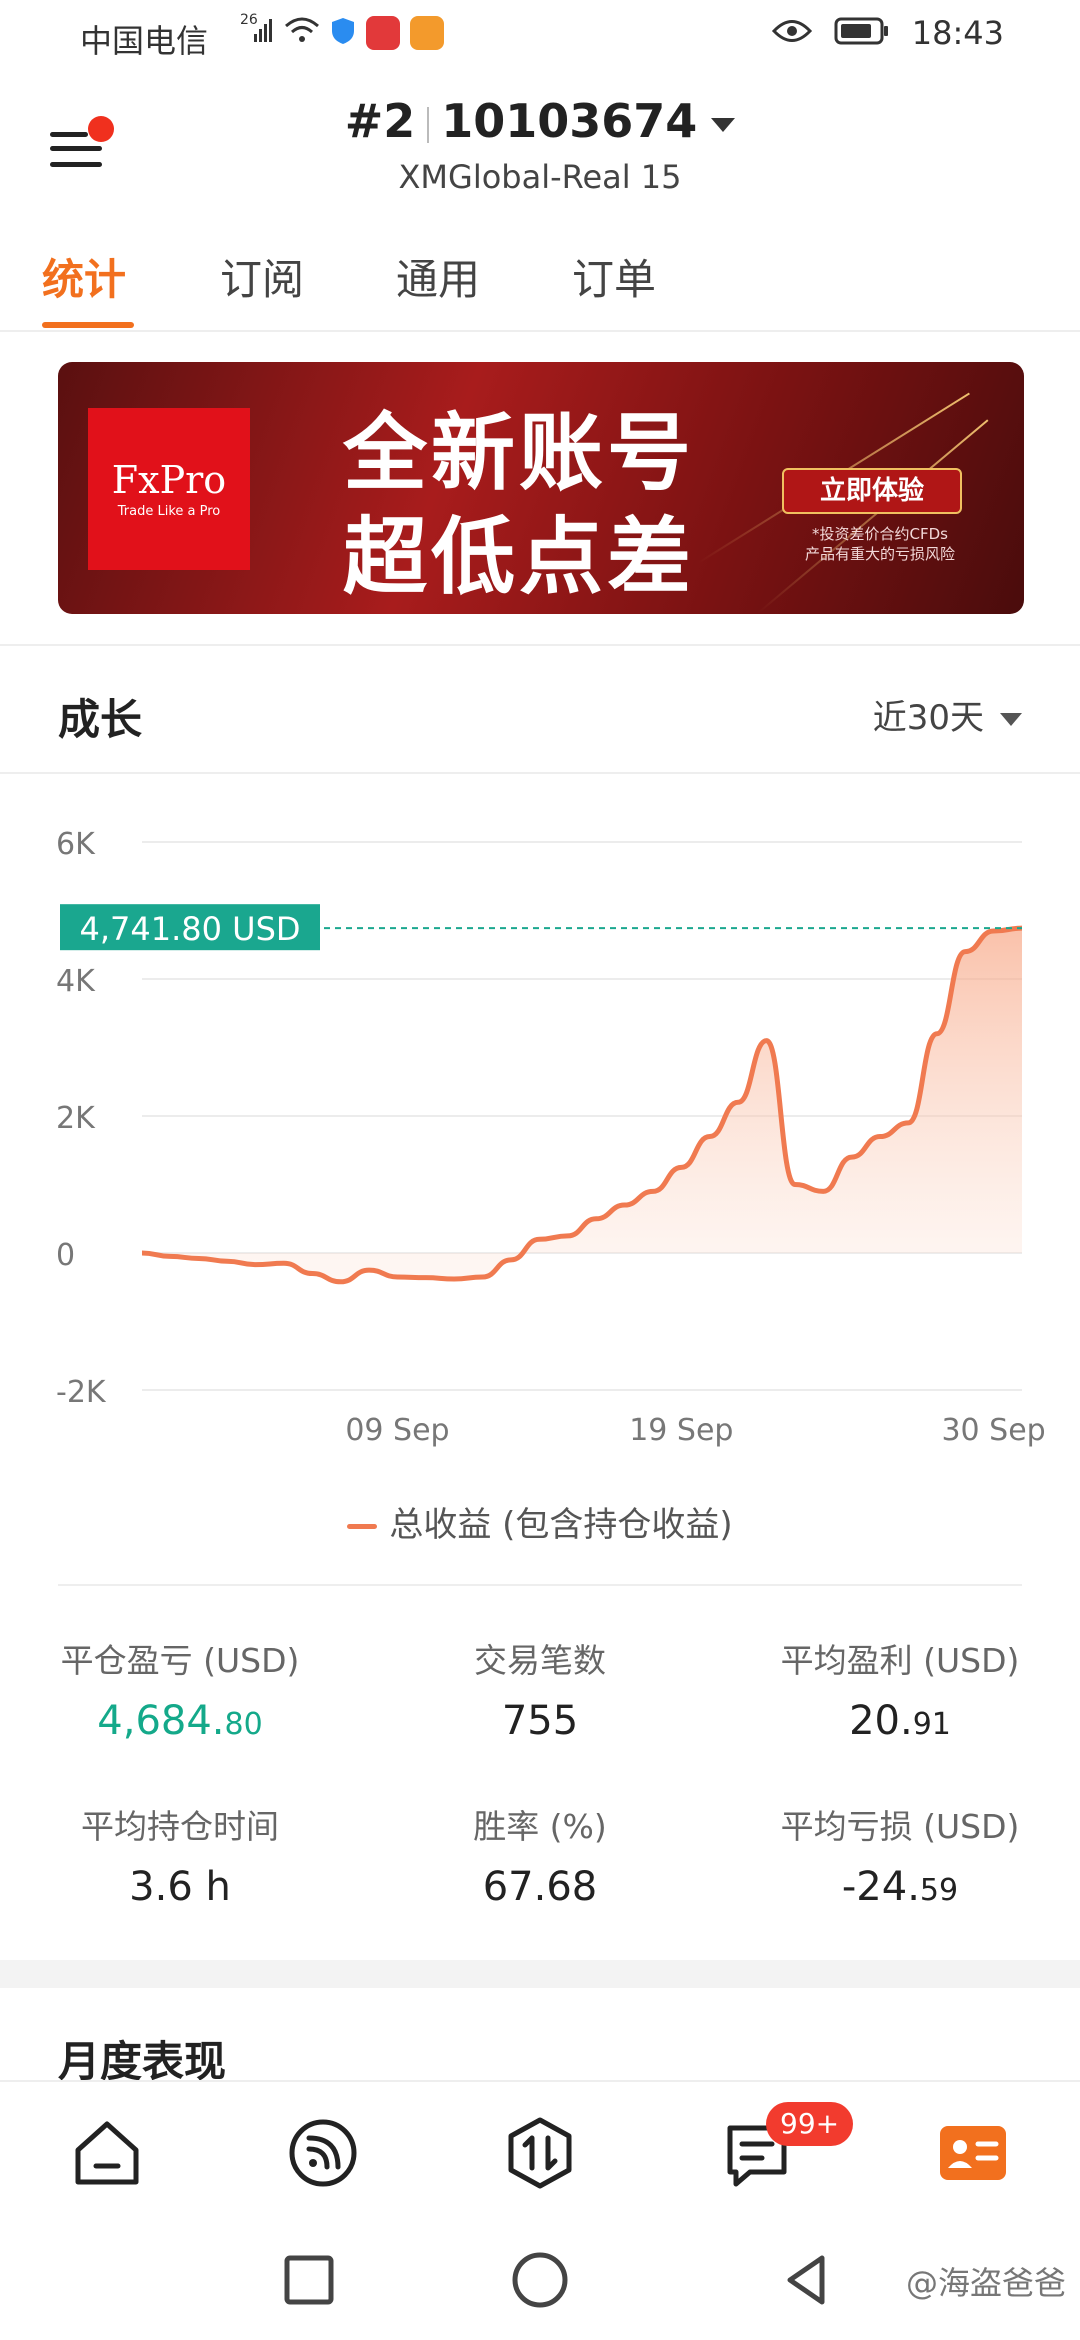 The height and width of the screenshot is (2340, 1080). I want to click on legend-label: 总收益 (包含持仓收益), so click(561, 1525).